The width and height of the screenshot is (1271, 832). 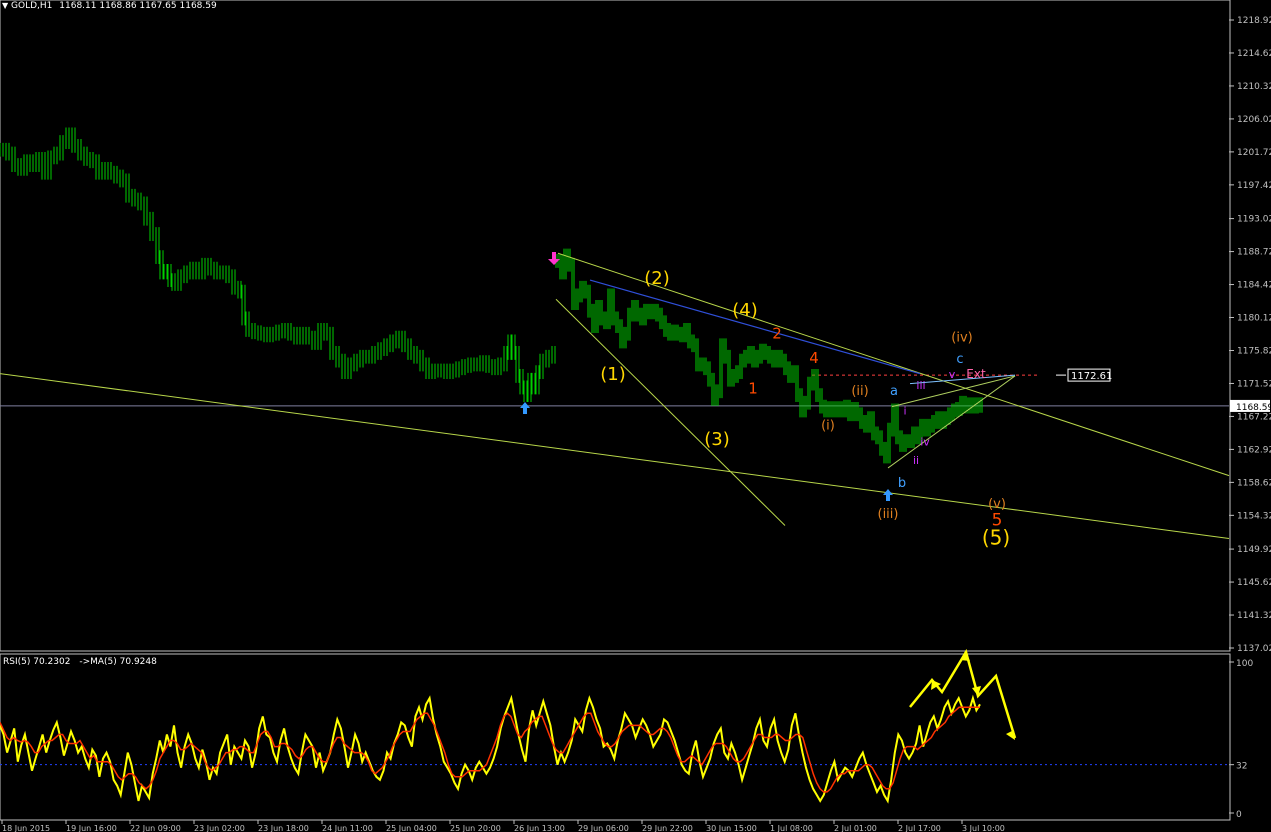 What do you see at coordinates (26, 828) in the screenshot?
I see `time-axis-label: 18 Jun 2015` at bounding box center [26, 828].